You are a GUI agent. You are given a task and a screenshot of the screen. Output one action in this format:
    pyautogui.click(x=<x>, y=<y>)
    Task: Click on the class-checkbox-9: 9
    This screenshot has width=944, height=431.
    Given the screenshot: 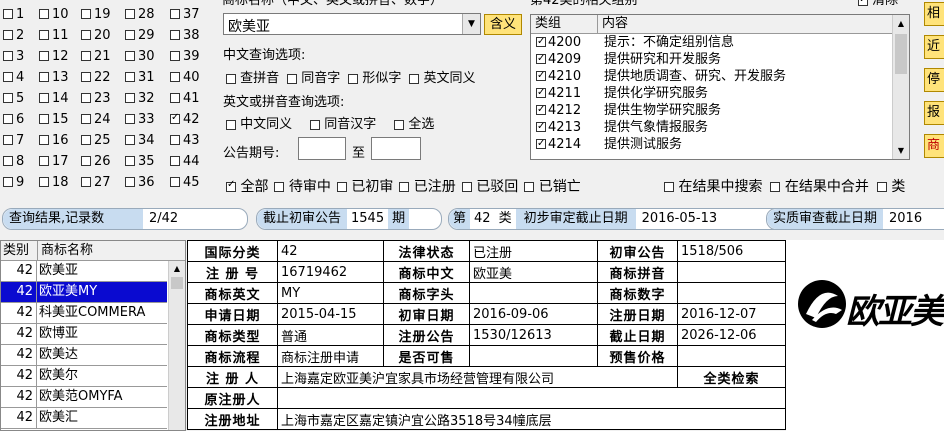 What is the action you would take?
    pyautogui.click(x=13, y=183)
    